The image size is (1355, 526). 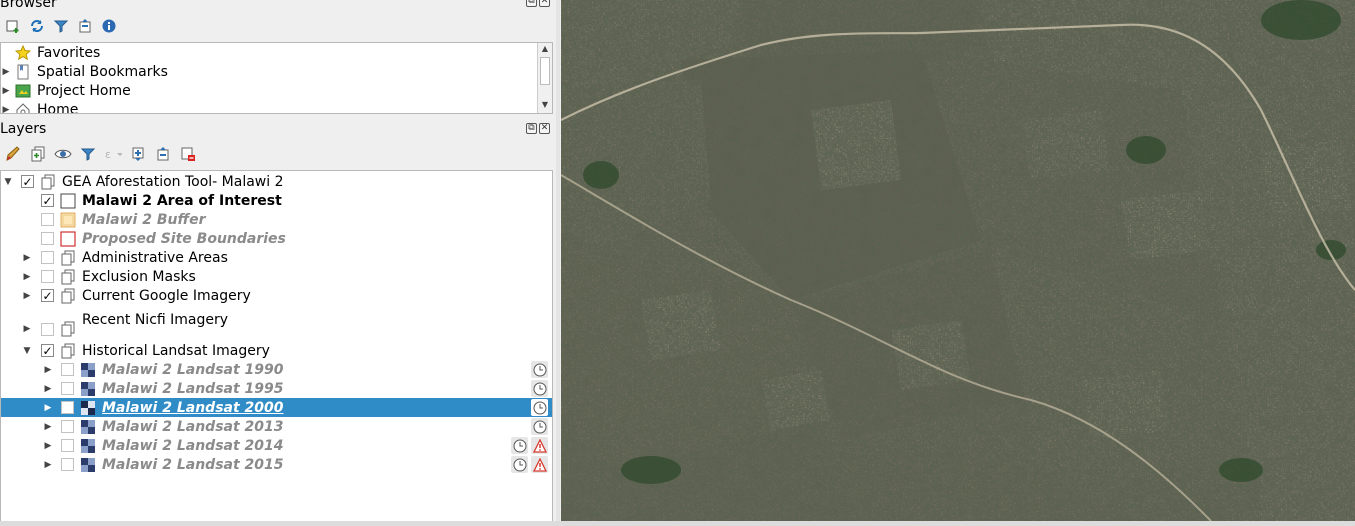 I want to click on browser-scrollbar: ▲ ▼, so click(x=544, y=78).